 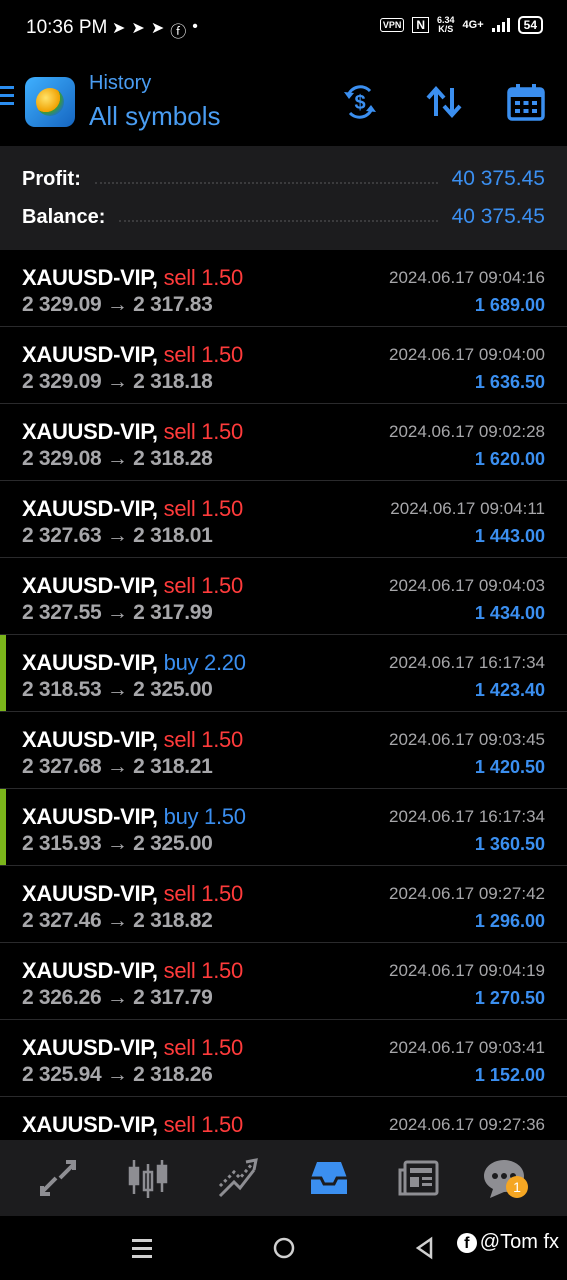 I want to click on network-speed: 6.34 K/S, so click(x=446, y=25).